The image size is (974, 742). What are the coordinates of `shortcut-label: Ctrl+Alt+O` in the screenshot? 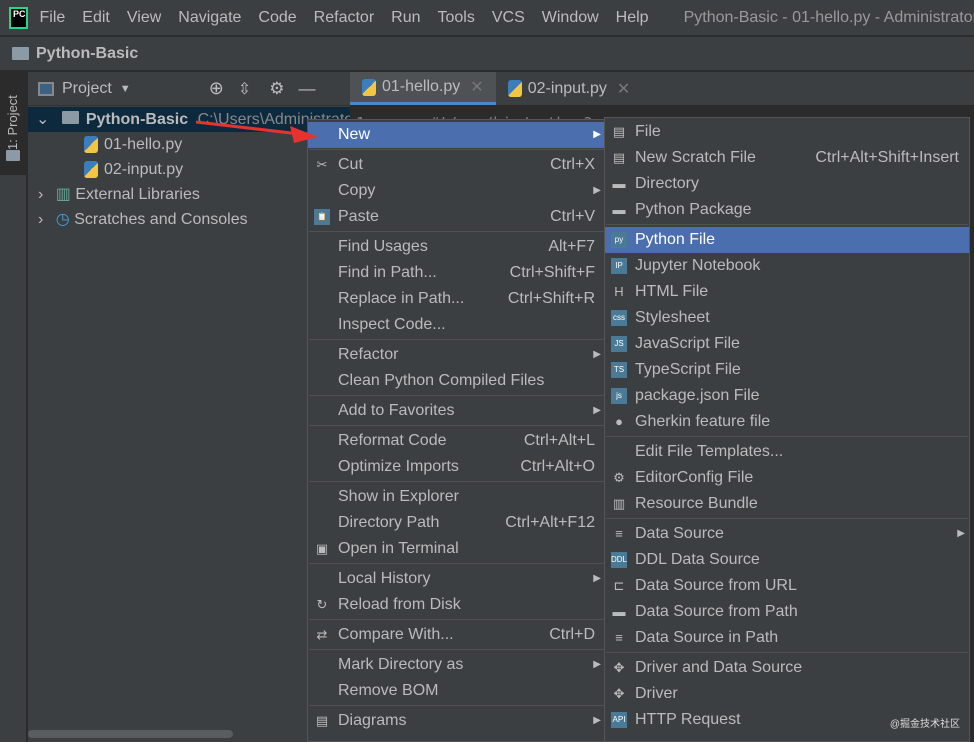 It's located at (557, 466).